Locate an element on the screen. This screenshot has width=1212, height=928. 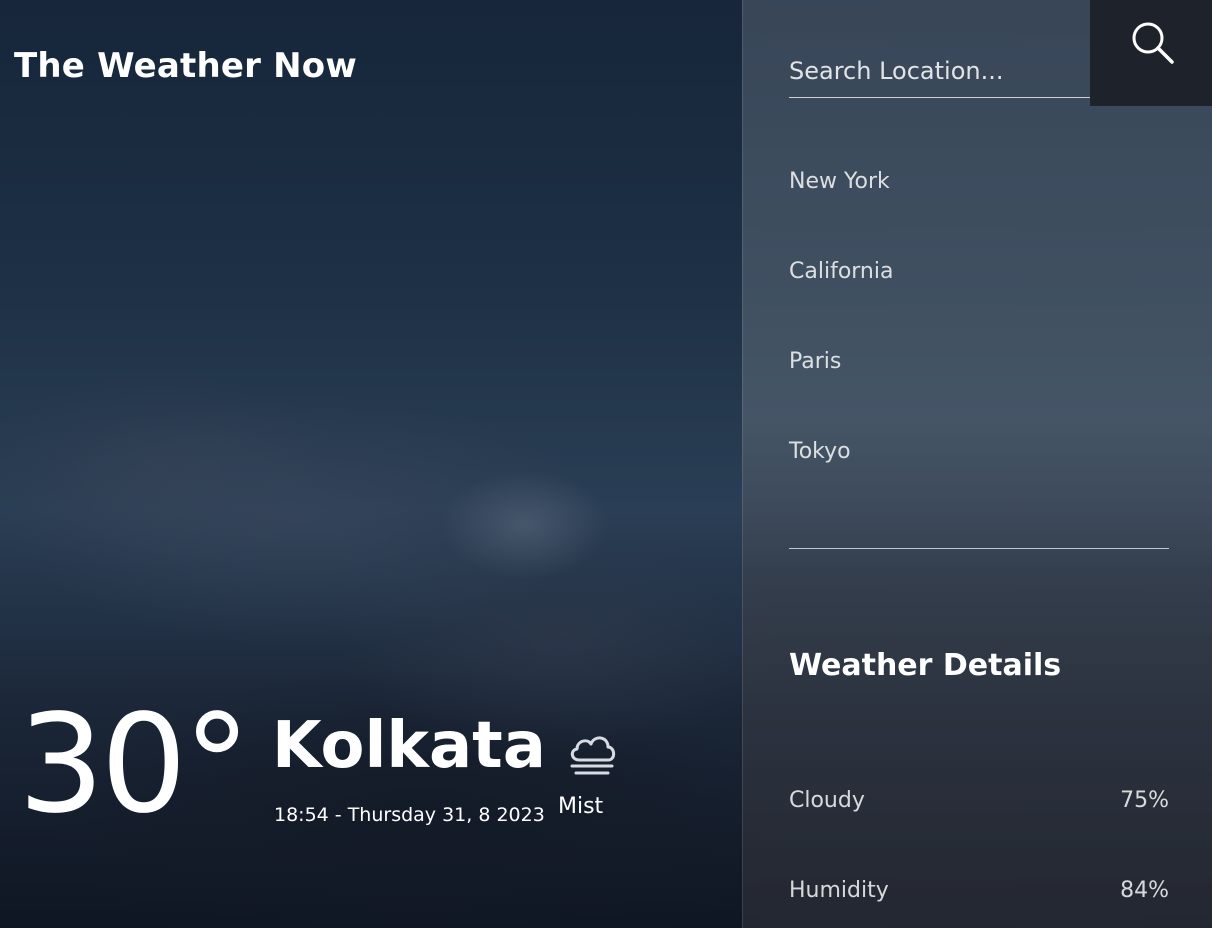
detail-value: 75% is located at coordinates (1144, 800).